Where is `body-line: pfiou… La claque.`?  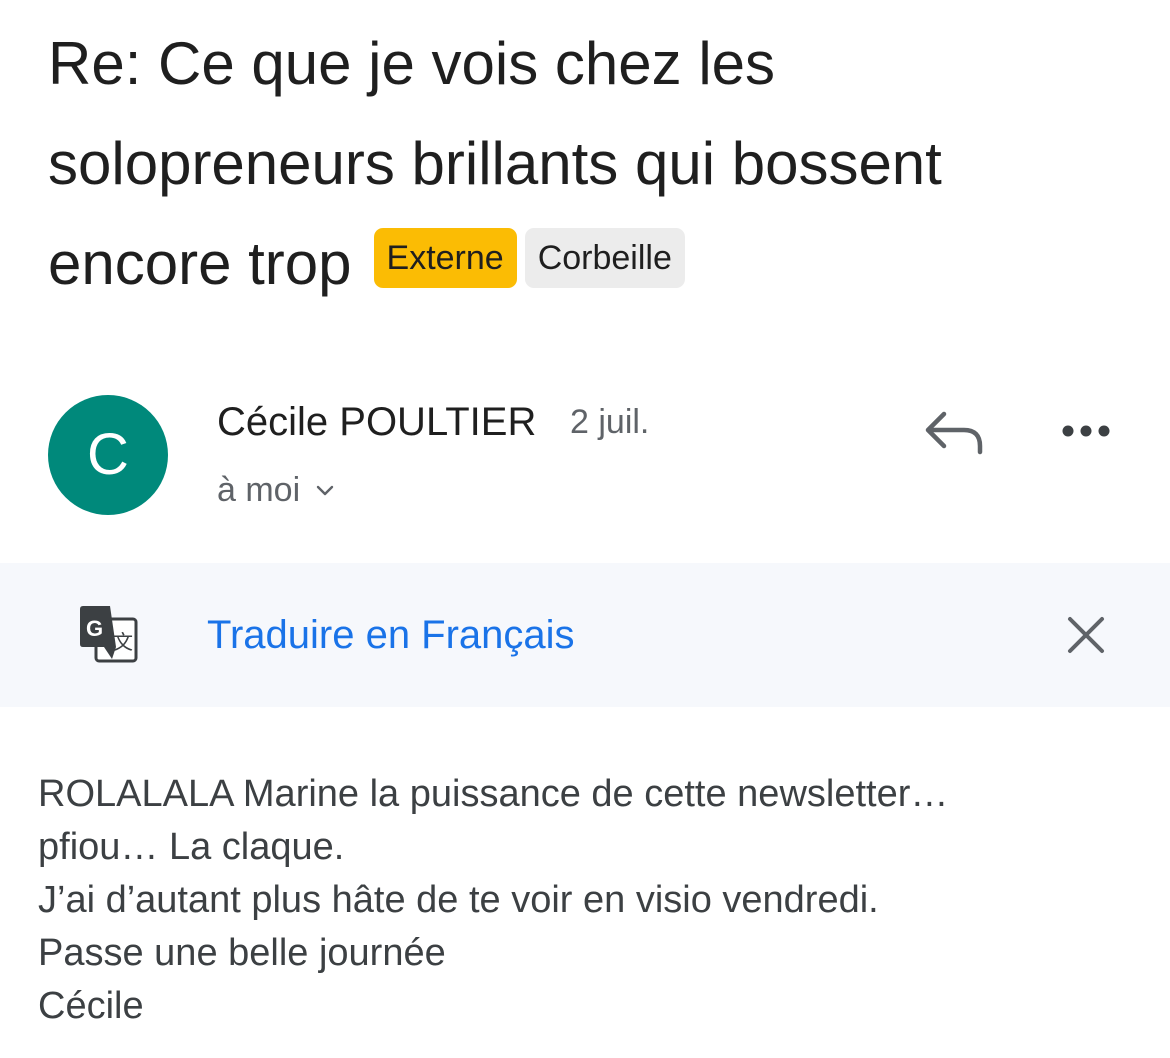
body-line: pfiou… La claque. is located at coordinates (191, 847).